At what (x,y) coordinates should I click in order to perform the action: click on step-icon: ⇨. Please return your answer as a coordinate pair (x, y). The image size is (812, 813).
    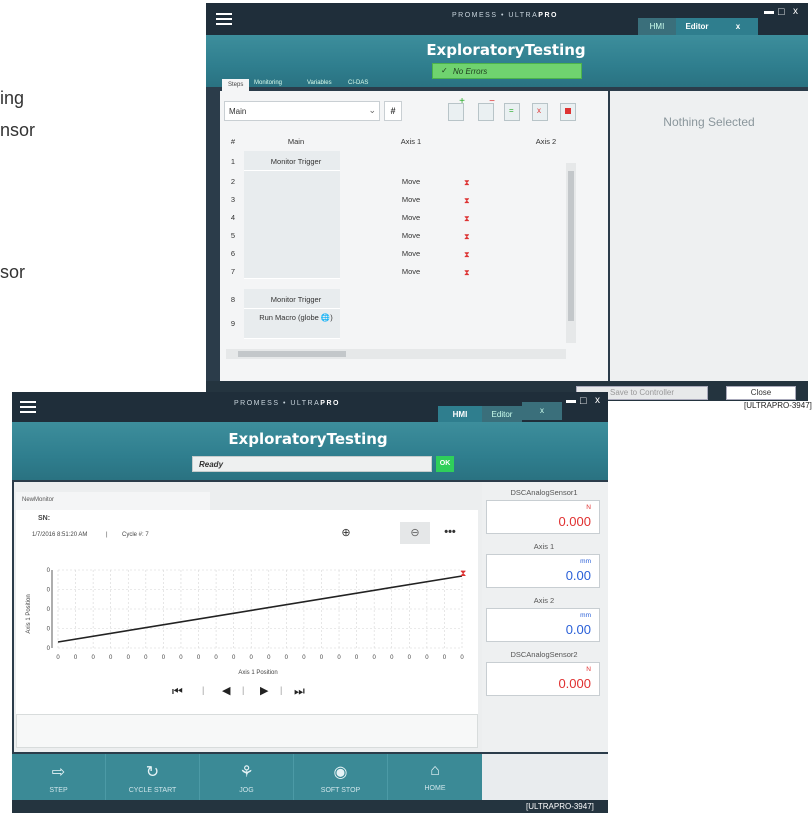
    Looking at the image, I should click on (58, 772).